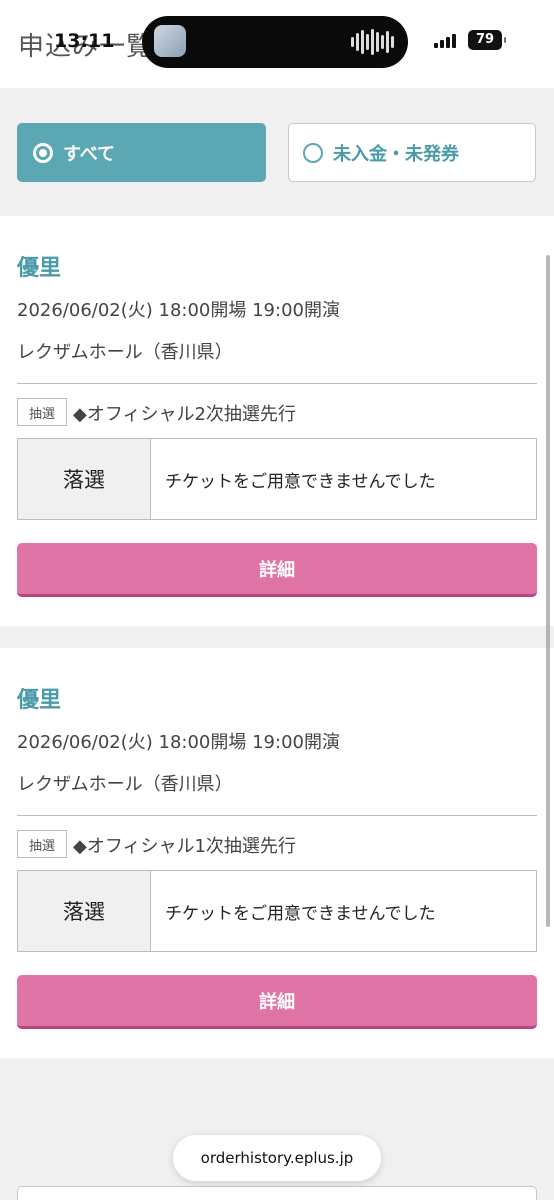 The width and height of the screenshot is (554, 1200). I want to click on header: 申込み一覧 13:11 79, so click(277, 44).